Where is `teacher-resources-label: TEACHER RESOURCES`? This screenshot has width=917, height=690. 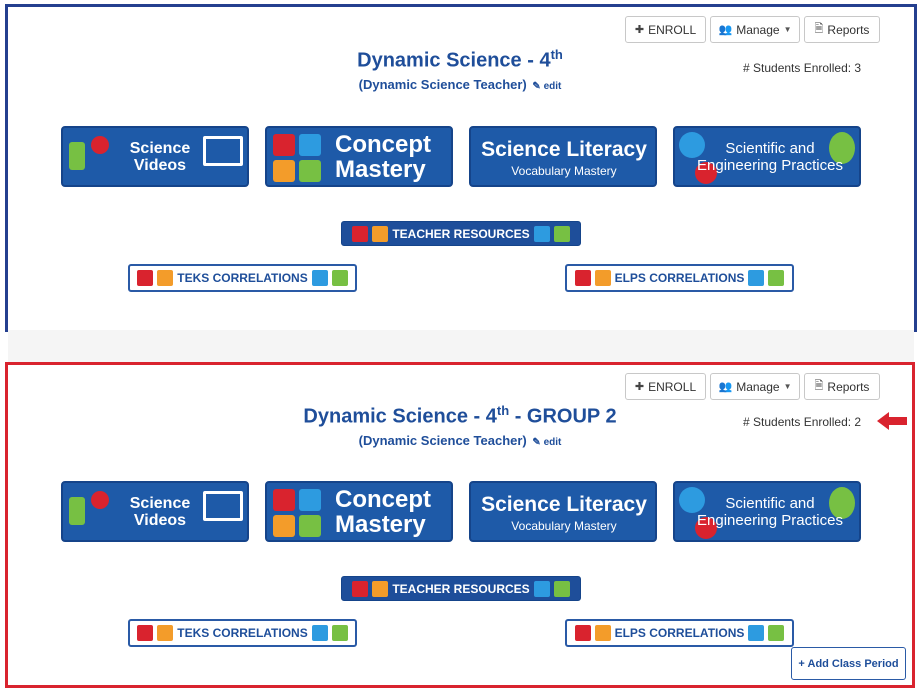
teacher-resources-label: TEACHER RESOURCES is located at coordinates (461, 233).